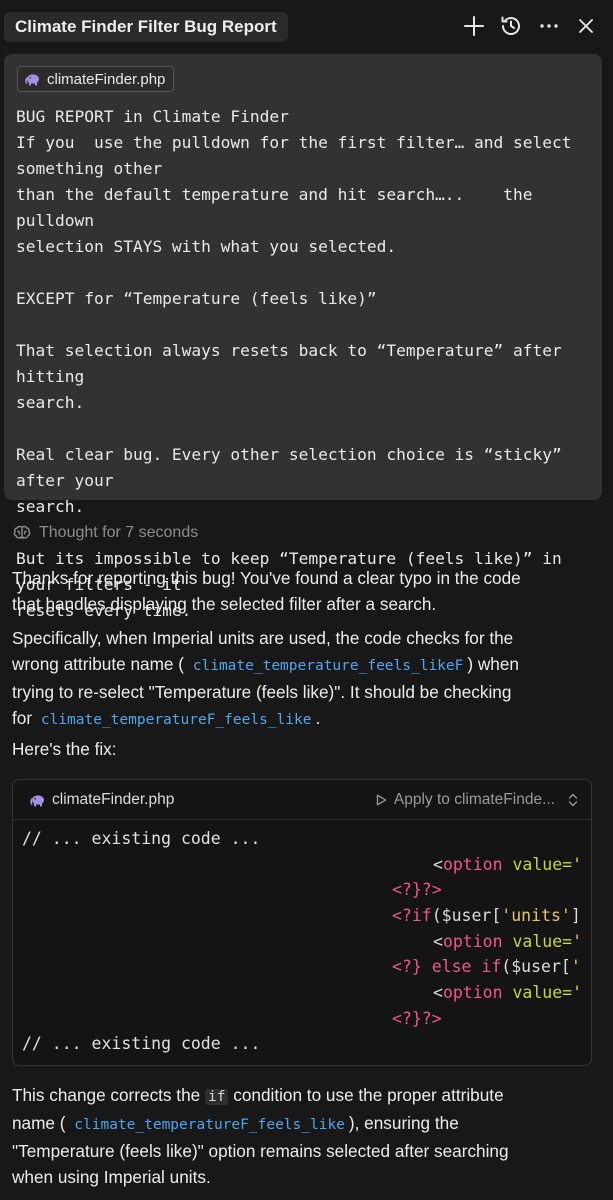 Image resolution: width=613 pixels, height=1200 pixels. I want to click on text-line: Here's the fix:, so click(64, 749).